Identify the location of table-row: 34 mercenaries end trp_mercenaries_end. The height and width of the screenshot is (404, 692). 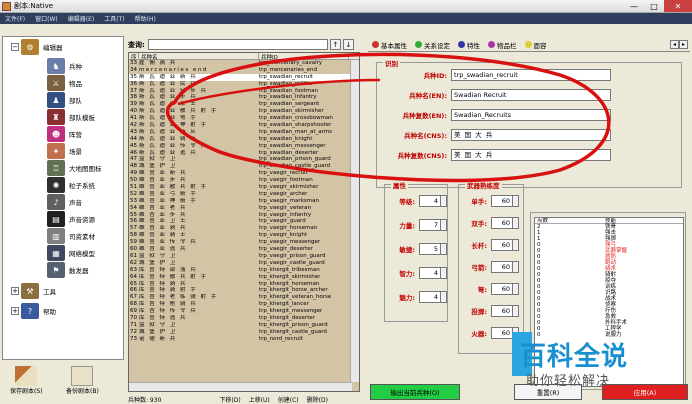
(244, 70).